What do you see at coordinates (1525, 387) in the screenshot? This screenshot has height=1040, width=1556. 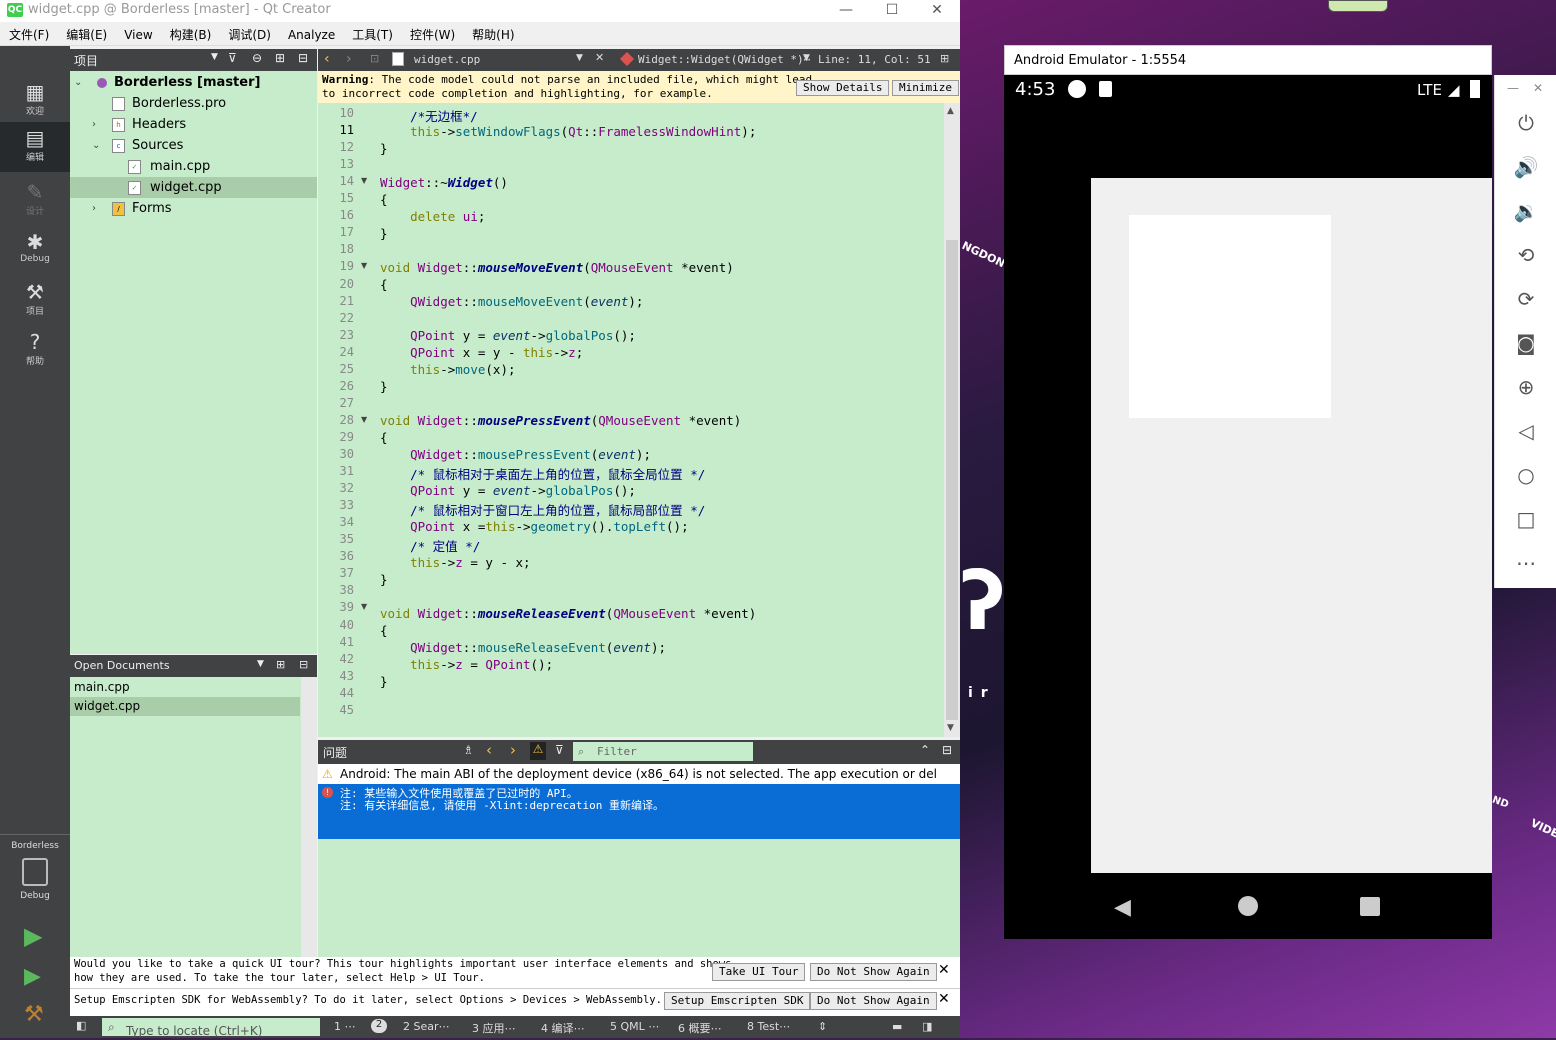 I see `zoom-icon: ⊕` at bounding box center [1525, 387].